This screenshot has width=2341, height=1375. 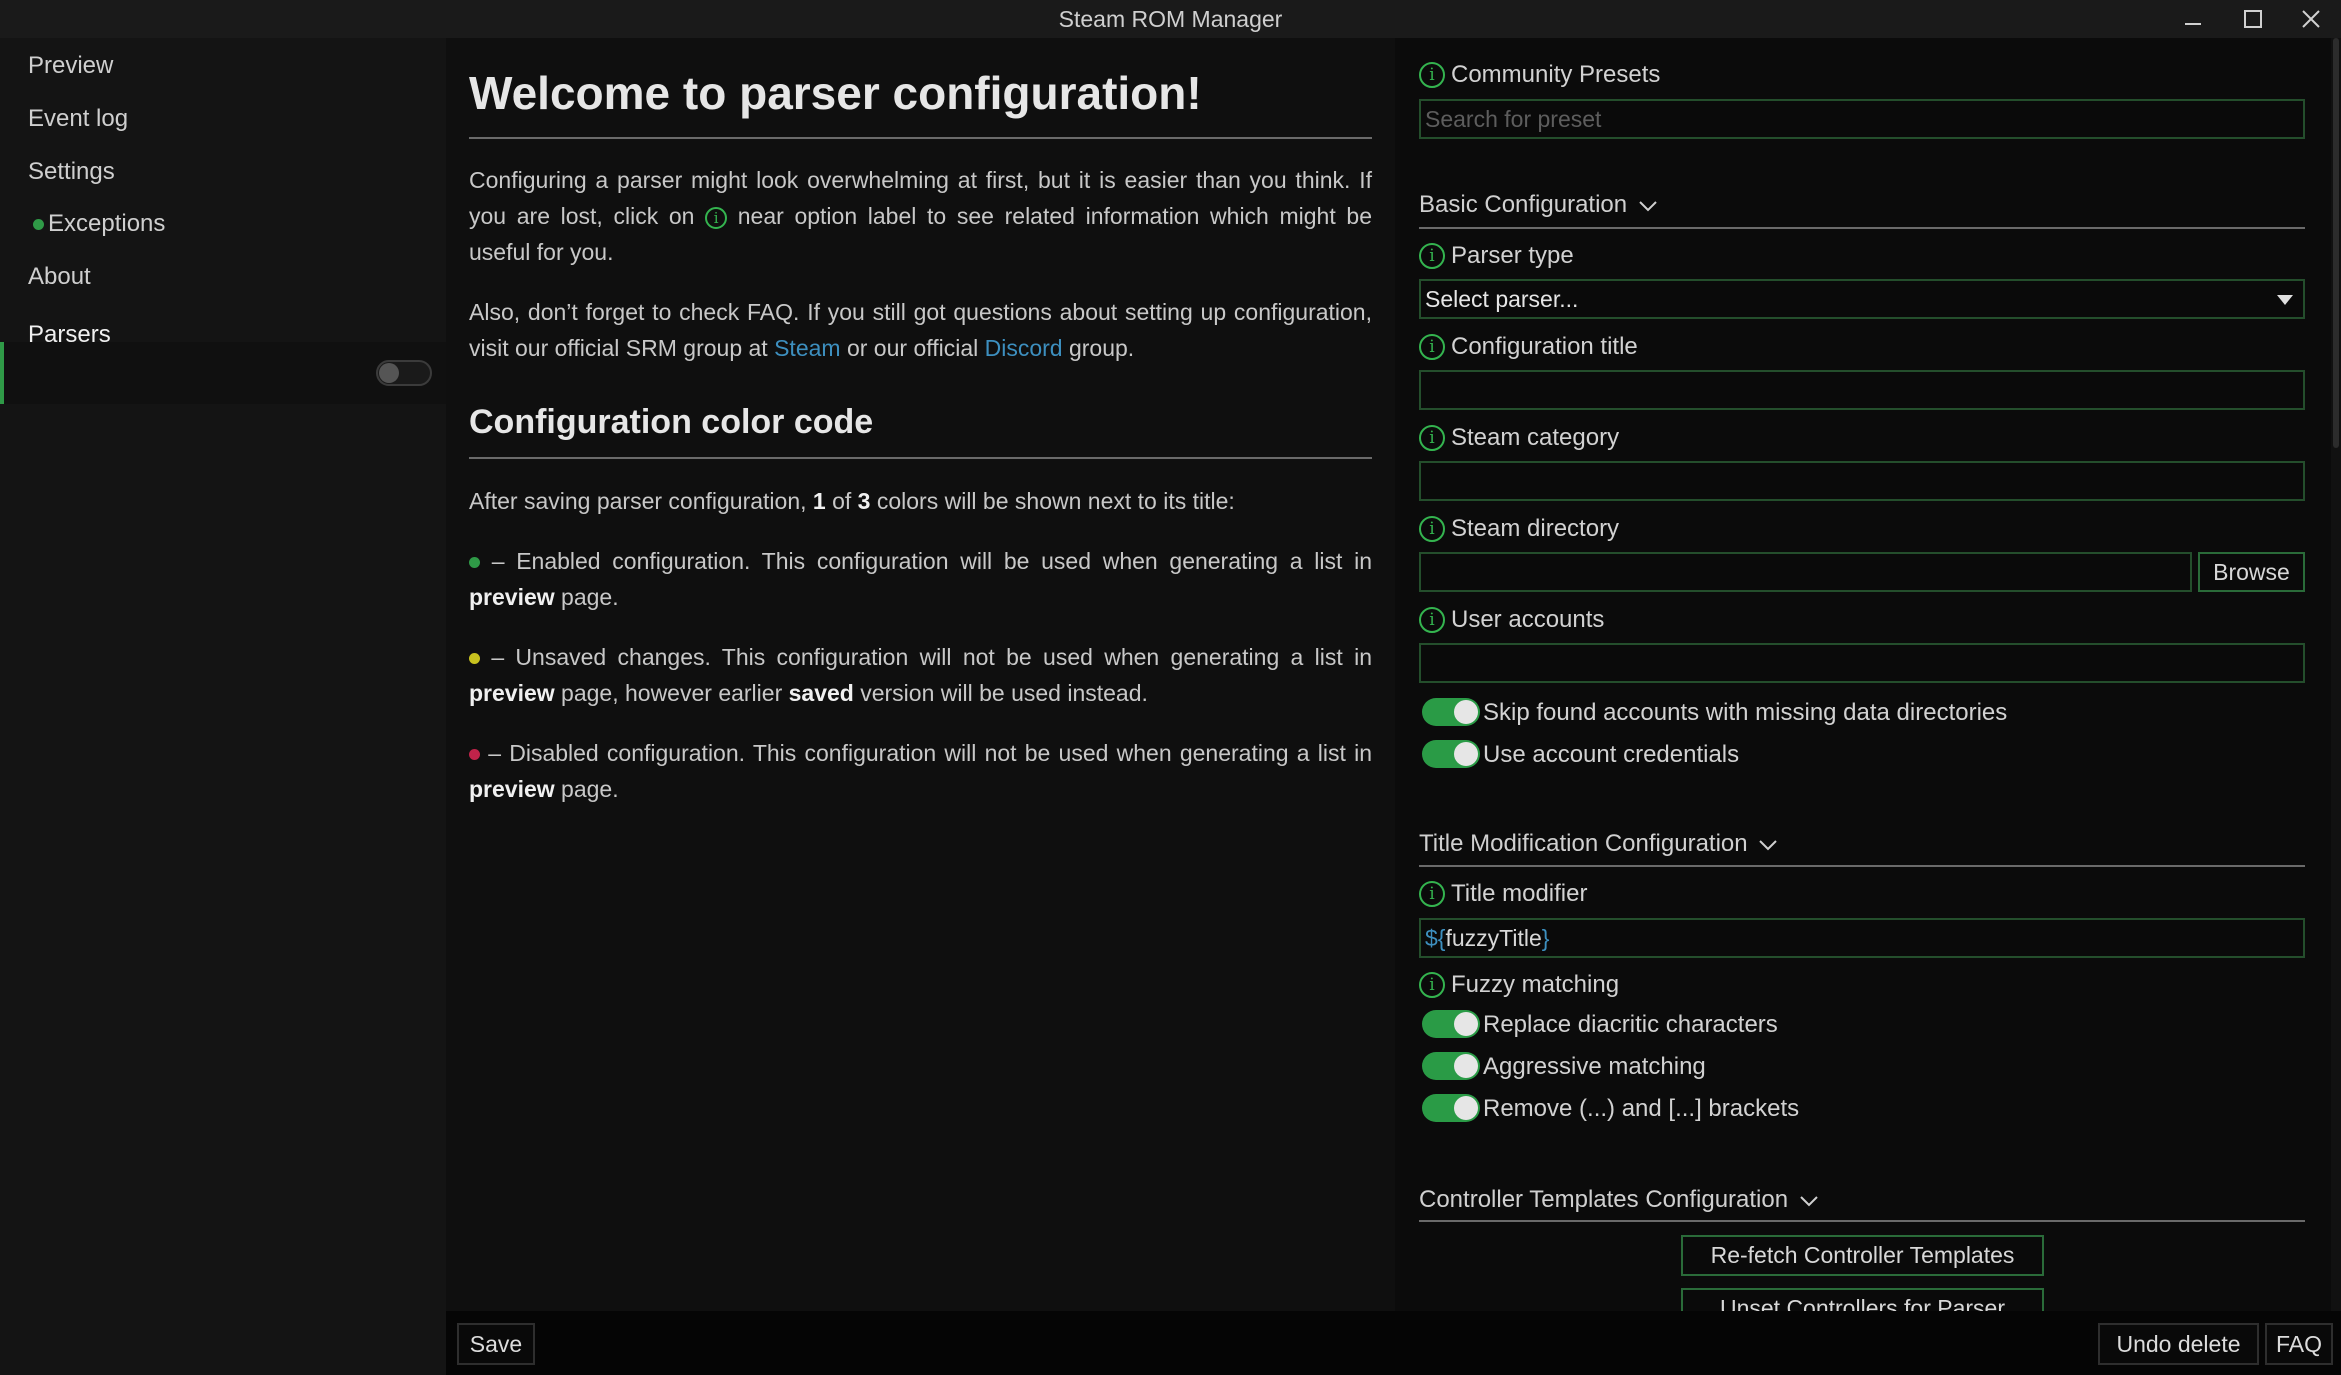 I want to click on configuration-title-label: i Configuration title, so click(x=1528, y=347).